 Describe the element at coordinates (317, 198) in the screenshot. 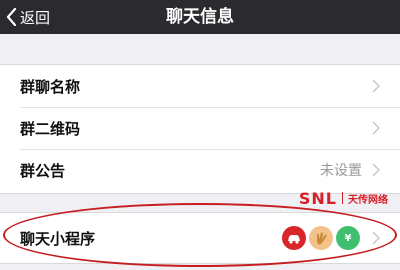

I see `watermark-brand: SNL` at that location.